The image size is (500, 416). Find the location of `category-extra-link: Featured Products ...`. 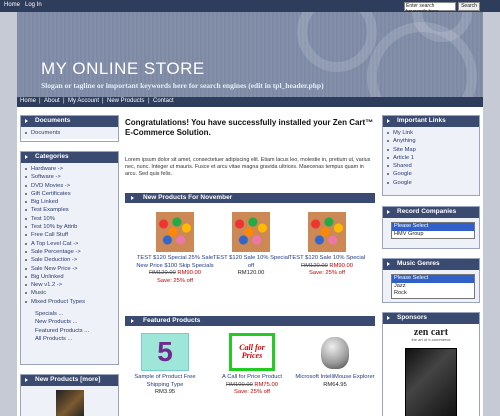

category-extra-link: Featured Products ... is located at coordinates (69, 331).